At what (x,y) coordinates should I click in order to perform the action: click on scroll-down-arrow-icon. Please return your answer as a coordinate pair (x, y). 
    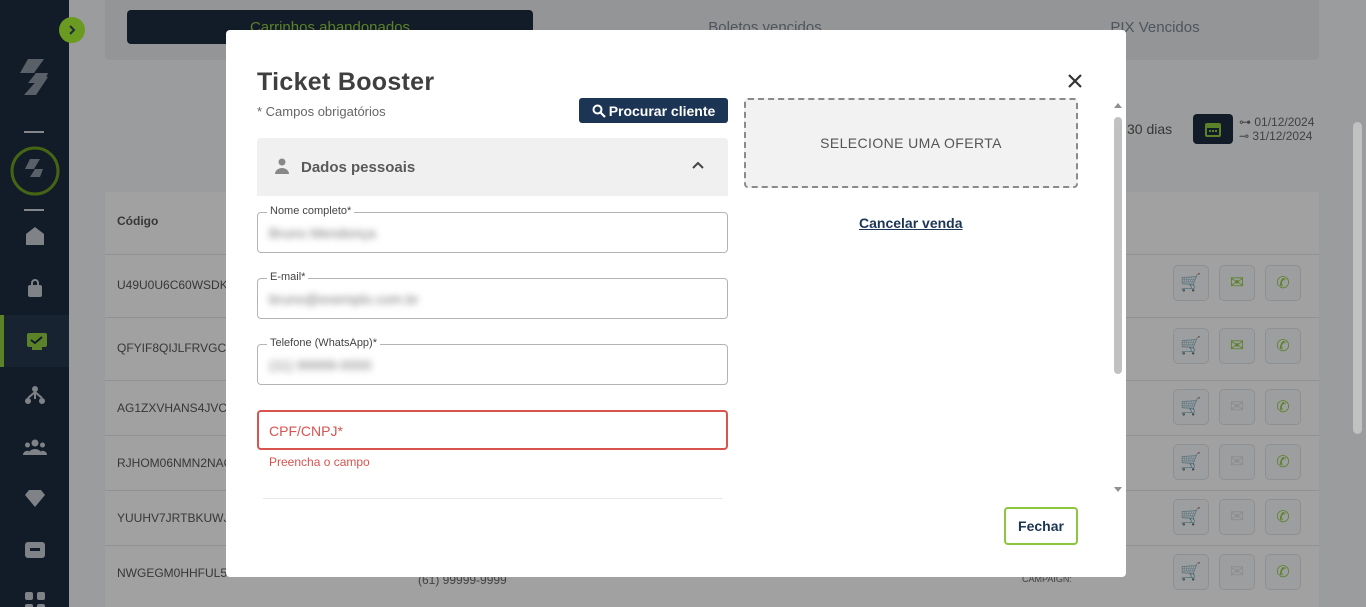
    Looking at the image, I should click on (1118, 489).